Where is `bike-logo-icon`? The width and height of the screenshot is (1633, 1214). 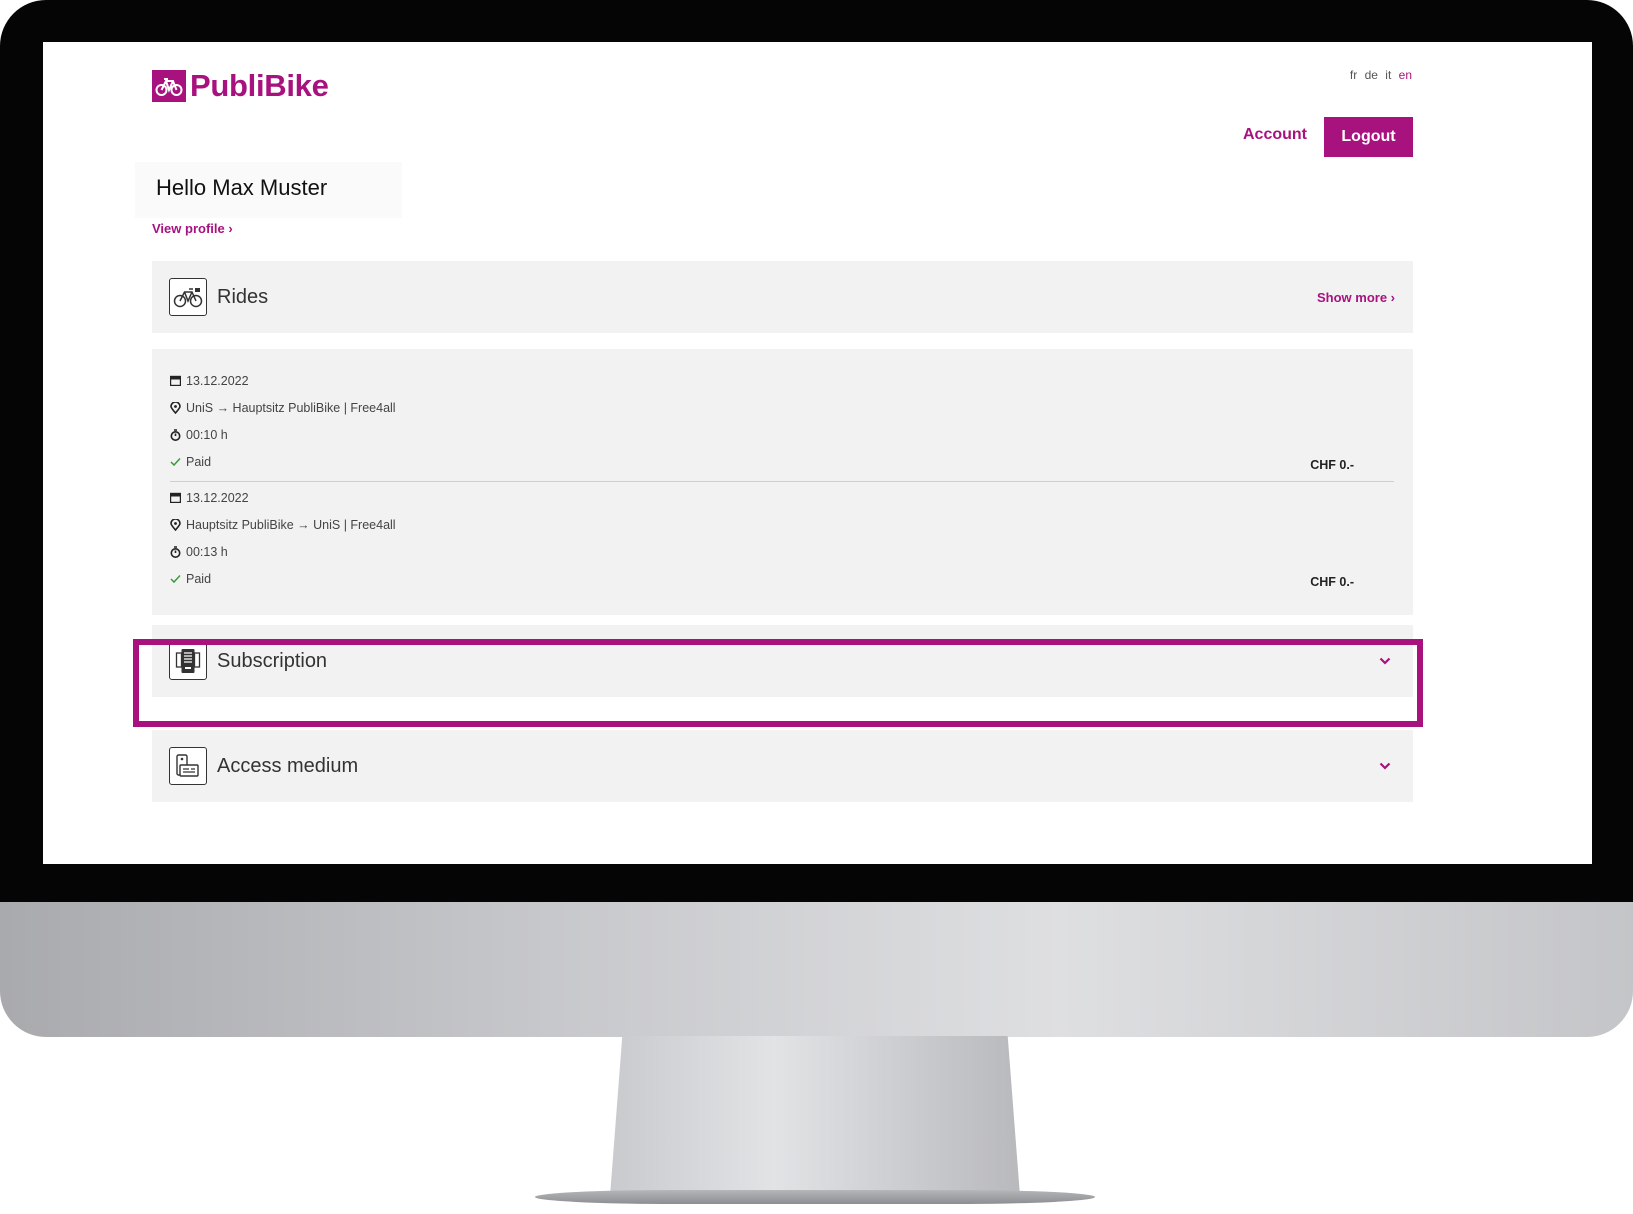
bike-logo-icon is located at coordinates (169, 86).